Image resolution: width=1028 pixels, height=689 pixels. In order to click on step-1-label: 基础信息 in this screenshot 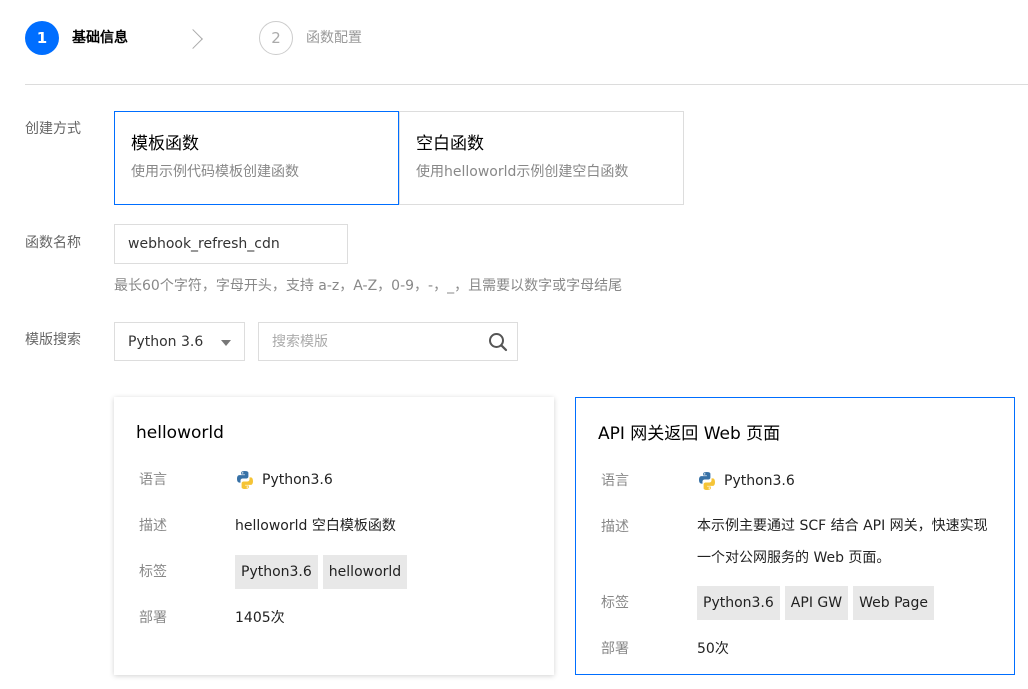, I will do `click(100, 38)`.